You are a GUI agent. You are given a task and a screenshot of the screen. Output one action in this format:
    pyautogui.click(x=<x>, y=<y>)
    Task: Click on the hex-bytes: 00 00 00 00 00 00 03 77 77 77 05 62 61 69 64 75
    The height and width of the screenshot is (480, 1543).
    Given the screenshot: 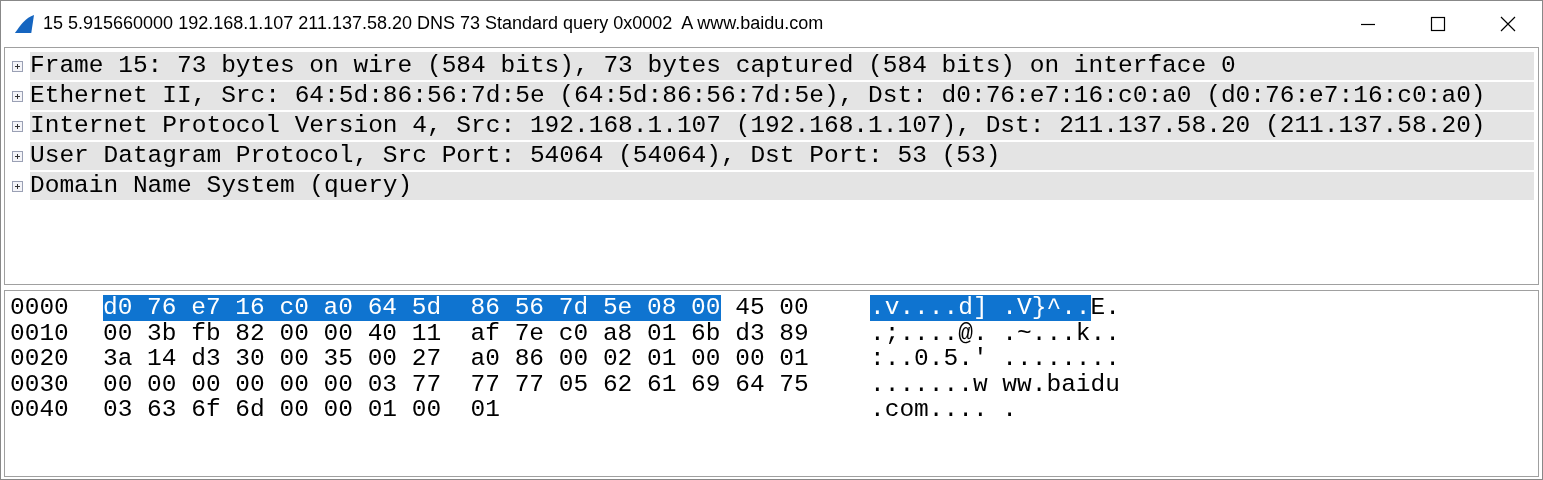 What is the action you would take?
    pyautogui.click(x=456, y=384)
    